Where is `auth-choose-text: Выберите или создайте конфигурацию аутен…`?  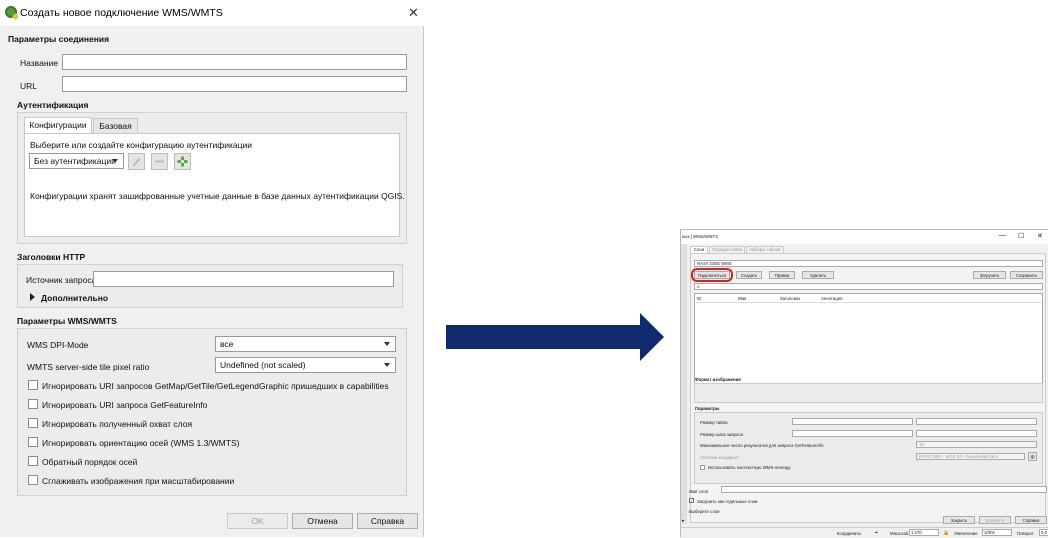
auth-choose-text: Выберите или создайте конфигурацию аутен… is located at coordinates (141, 145).